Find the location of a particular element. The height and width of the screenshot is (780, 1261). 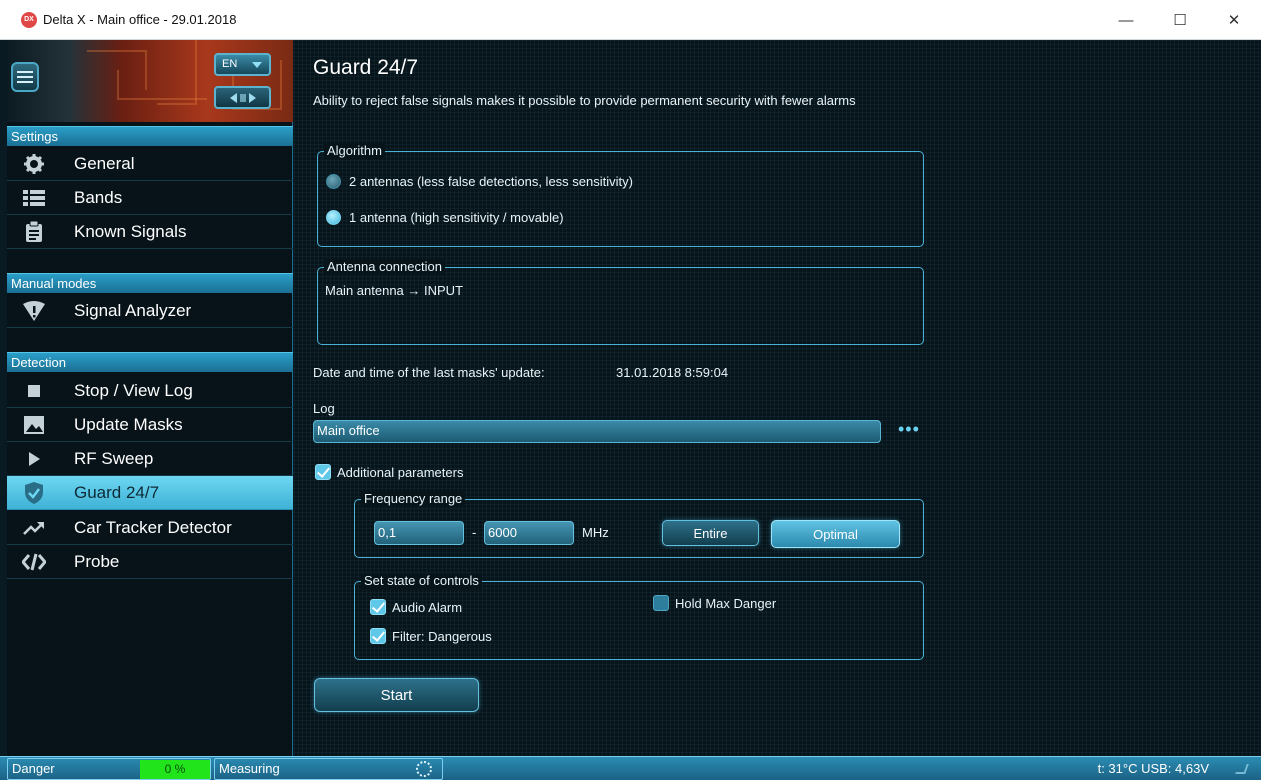

sidebar-item-guard: Guard 24/7 is located at coordinates (150, 493).